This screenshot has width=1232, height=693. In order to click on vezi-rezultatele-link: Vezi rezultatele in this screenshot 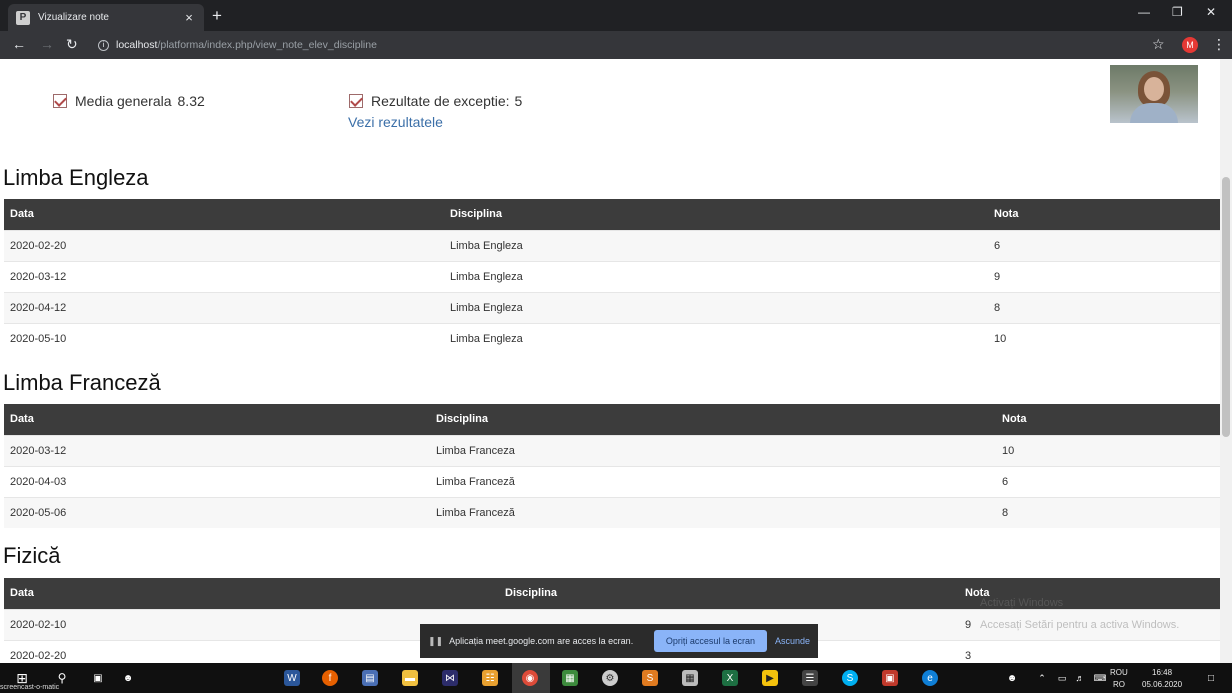, I will do `click(395, 122)`.